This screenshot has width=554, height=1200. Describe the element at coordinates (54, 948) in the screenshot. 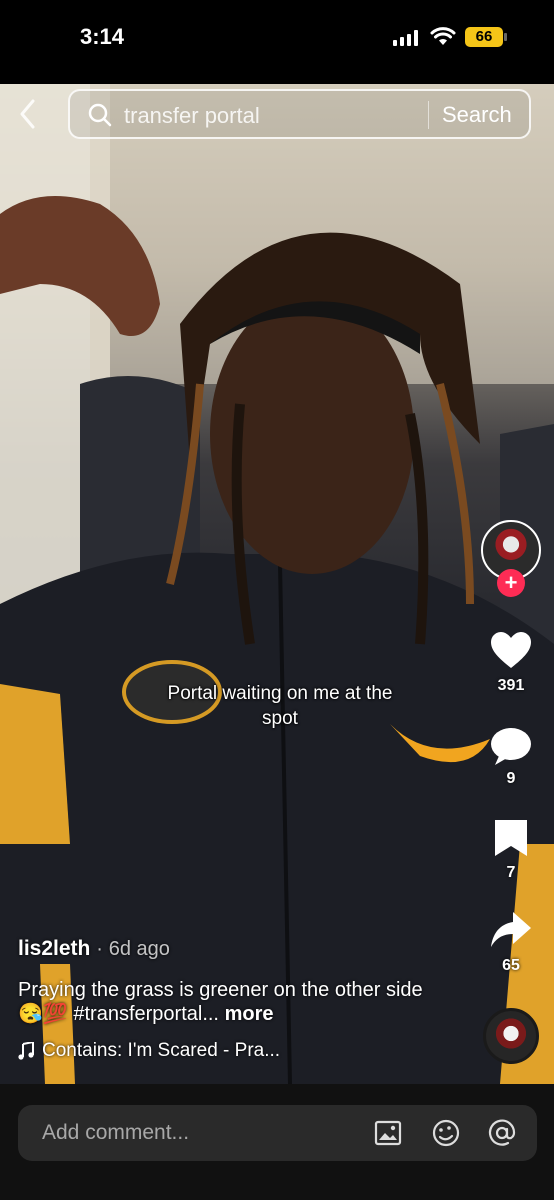

I see `author-name: lis2leth` at that location.